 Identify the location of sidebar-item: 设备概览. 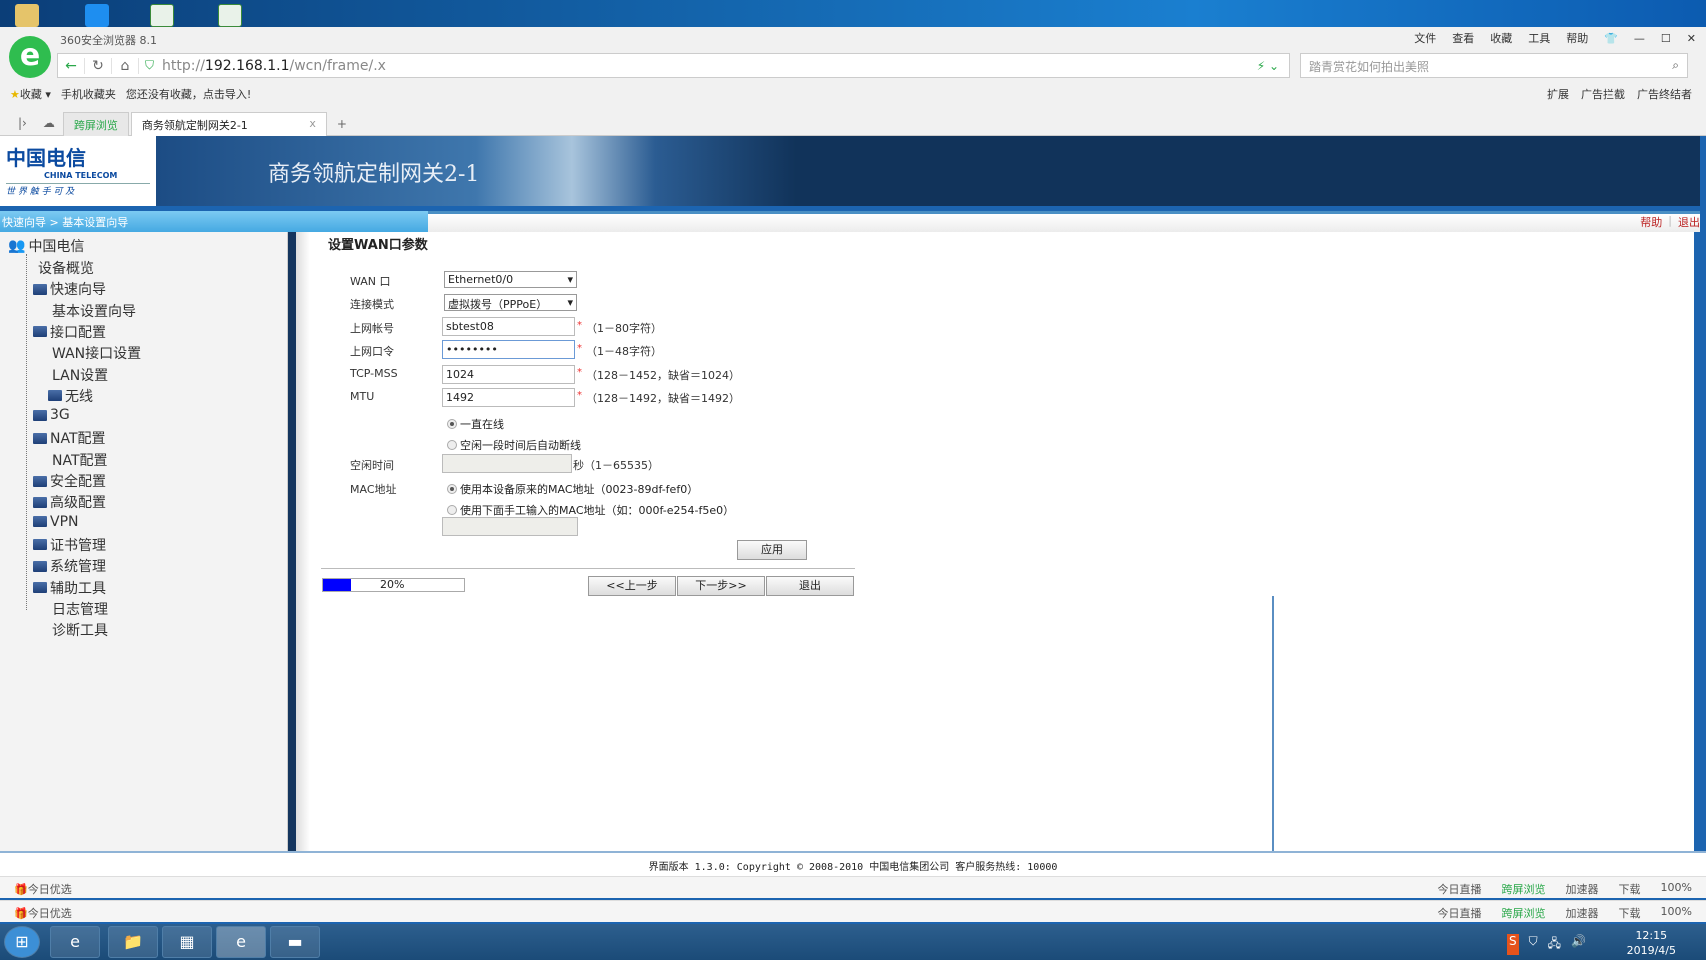
(66, 268).